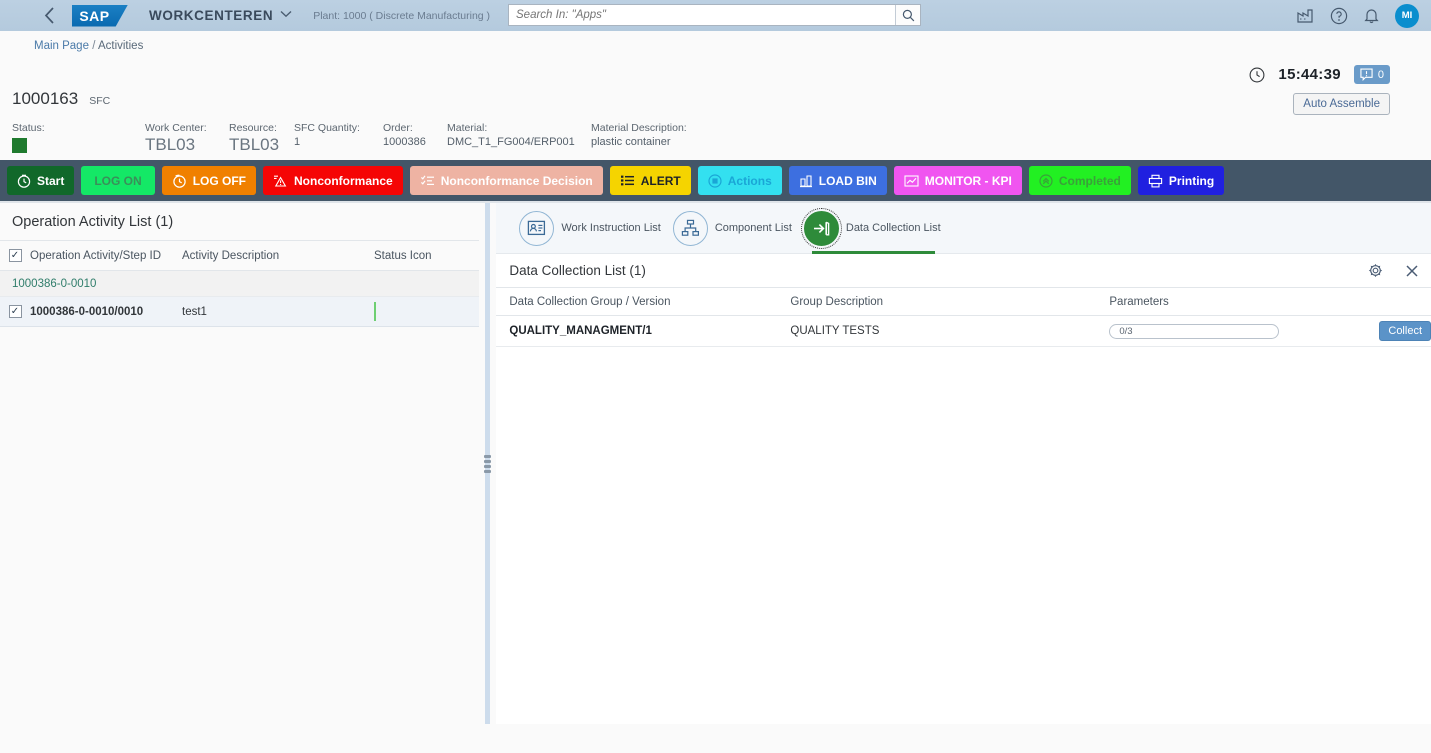 The image size is (1431, 753). What do you see at coordinates (715, 180) in the screenshot?
I see `circle-dot-icon` at bounding box center [715, 180].